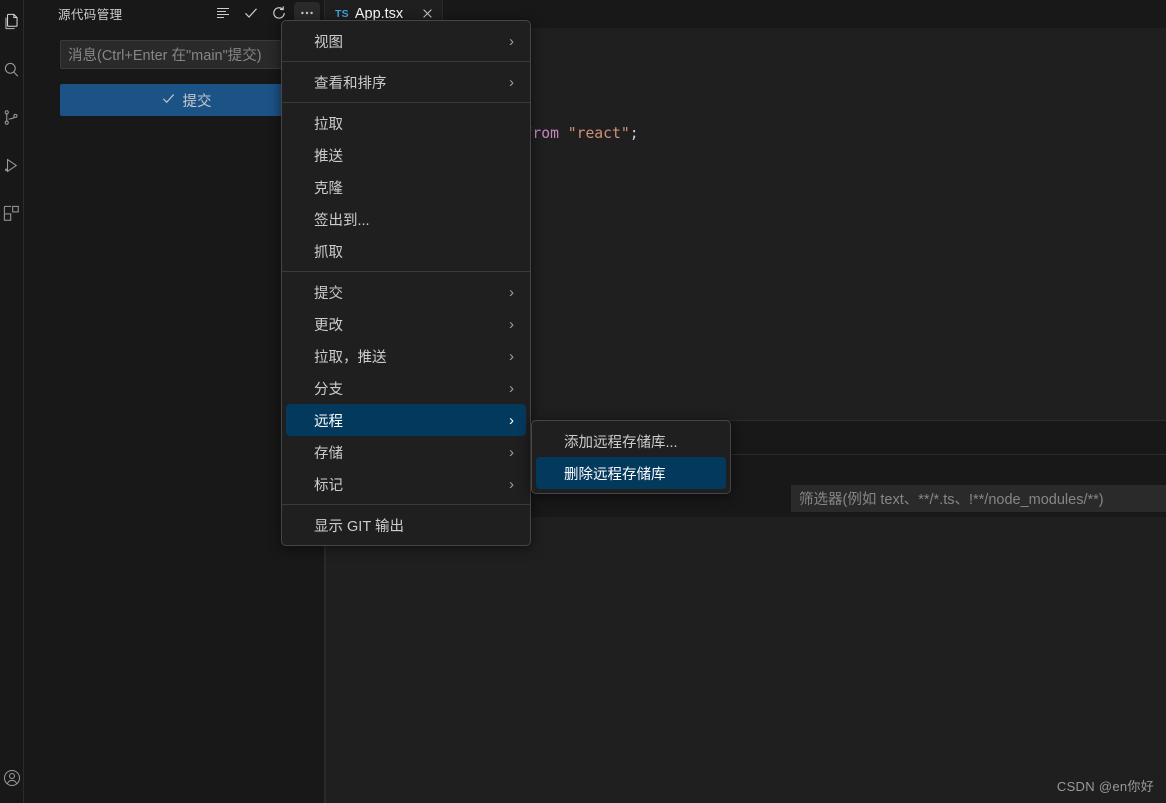 The image size is (1166, 803). Describe the element at coordinates (406, 187) in the screenshot. I see `menu-item-clone: 克隆` at that location.